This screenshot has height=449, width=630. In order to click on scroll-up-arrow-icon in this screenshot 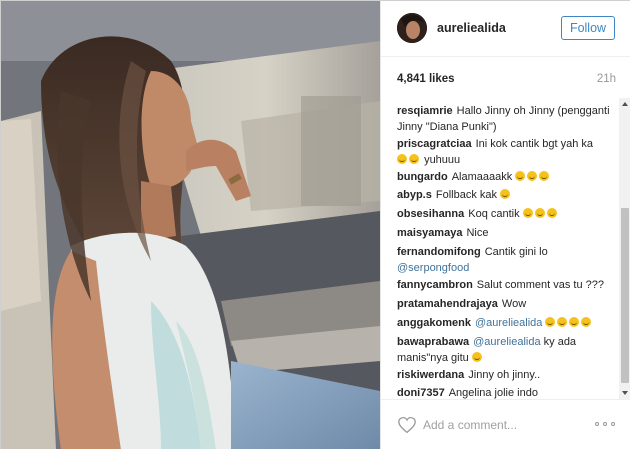, I will do `click(624, 104)`.